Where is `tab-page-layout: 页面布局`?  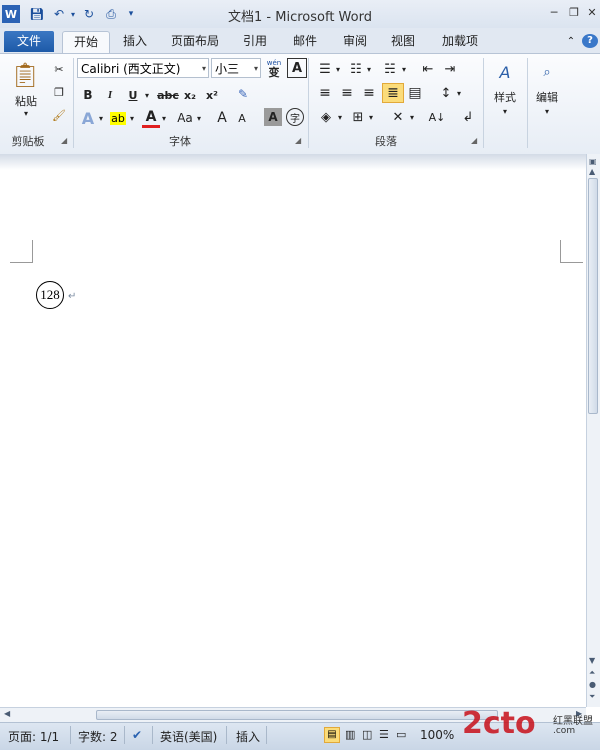
tab-page-layout: 页面布局 is located at coordinates (195, 41).